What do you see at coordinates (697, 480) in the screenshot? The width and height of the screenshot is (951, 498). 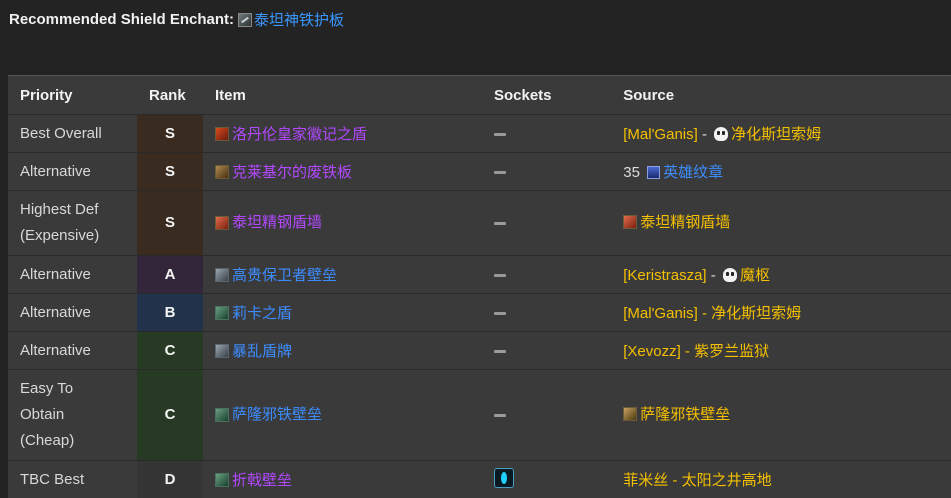 I see `source-text: 菲米丝 - 太阳之井高地` at bounding box center [697, 480].